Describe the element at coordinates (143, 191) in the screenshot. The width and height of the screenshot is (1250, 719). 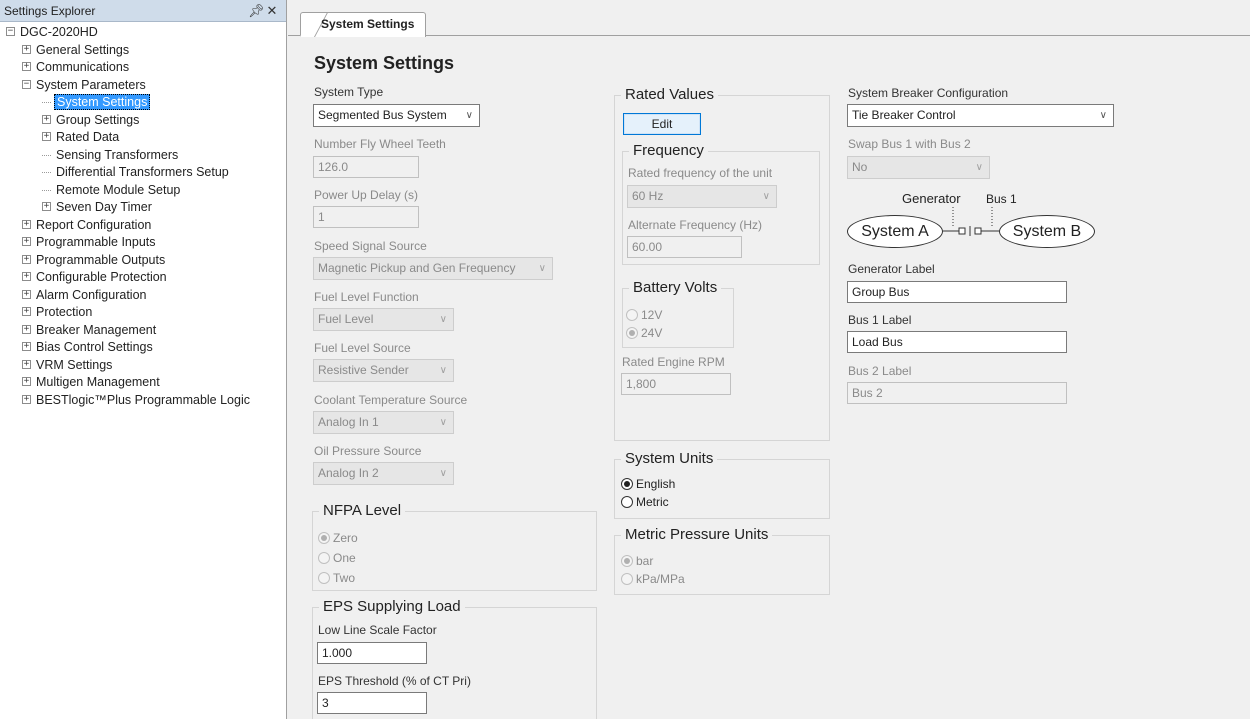
I see `tree-item: Remote Module Setup` at that location.